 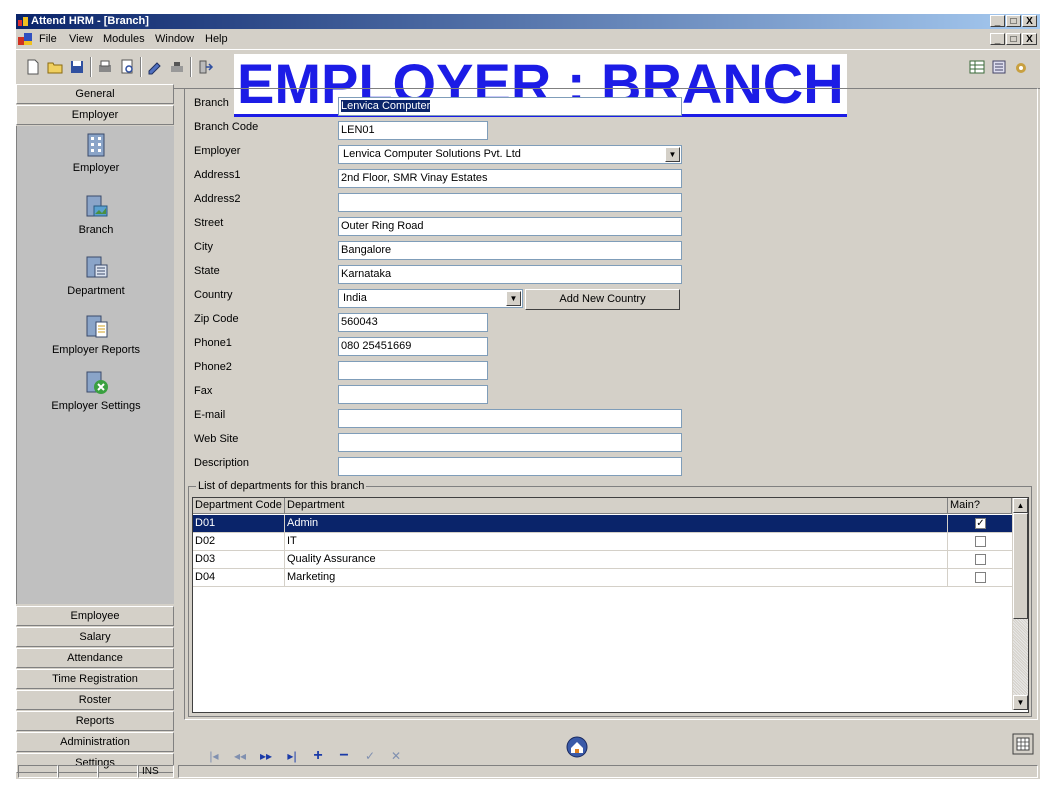 I want to click on description-field, so click(x=510, y=466).